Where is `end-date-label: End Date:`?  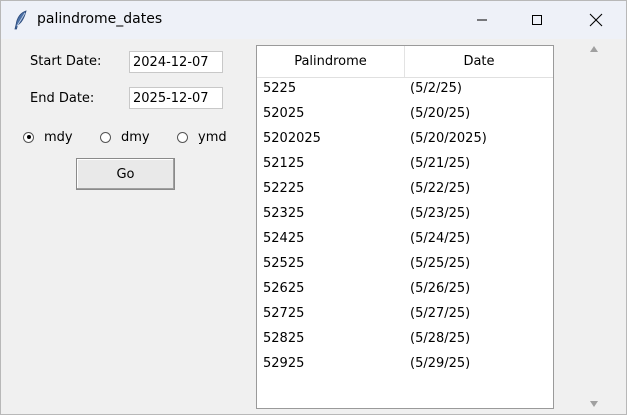
end-date-label: End Date: is located at coordinates (62, 98).